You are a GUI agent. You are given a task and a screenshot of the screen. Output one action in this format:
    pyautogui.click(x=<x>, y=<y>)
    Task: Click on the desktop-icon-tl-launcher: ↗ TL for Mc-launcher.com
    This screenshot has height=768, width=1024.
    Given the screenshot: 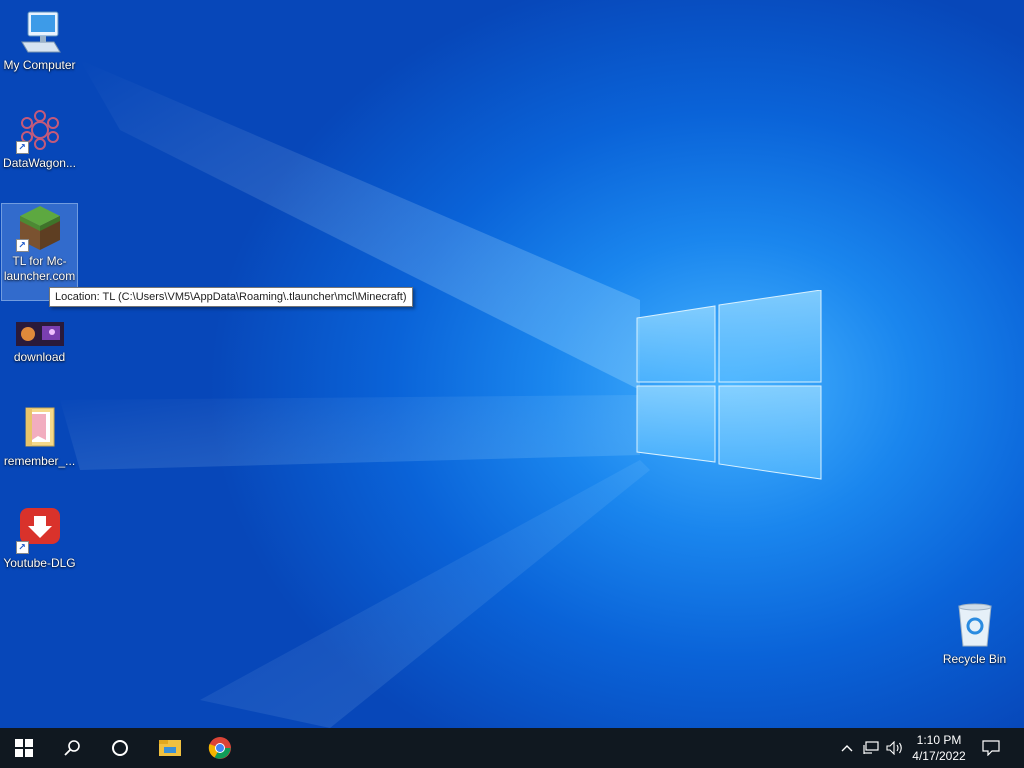 What is the action you would take?
    pyautogui.click(x=39, y=252)
    